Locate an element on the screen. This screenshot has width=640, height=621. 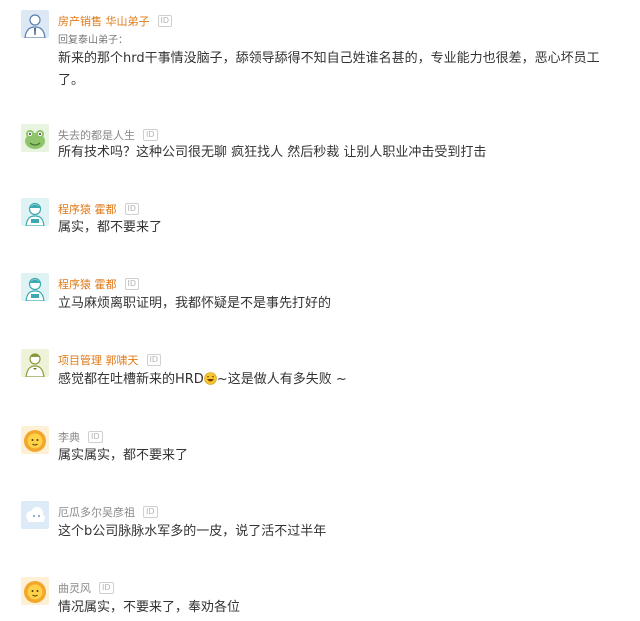
comment-text: 立马麻烦离职证明，我都怀疑是不是事先打好的 is located at coordinates (195, 303).